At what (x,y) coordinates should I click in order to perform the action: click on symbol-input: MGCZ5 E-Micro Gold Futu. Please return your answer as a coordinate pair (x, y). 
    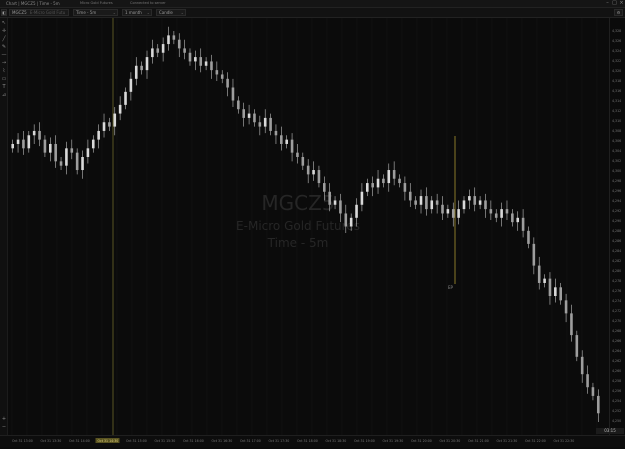
    Looking at the image, I should click on (39, 12).